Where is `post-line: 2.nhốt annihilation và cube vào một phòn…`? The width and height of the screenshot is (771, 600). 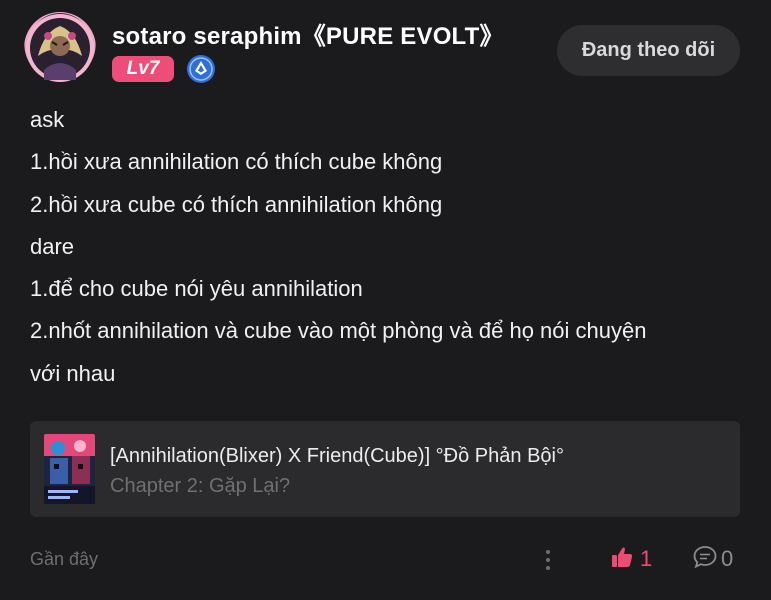 post-line: 2.nhốt annihilation và cube vào một phòn… is located at coordinates (338, 331).